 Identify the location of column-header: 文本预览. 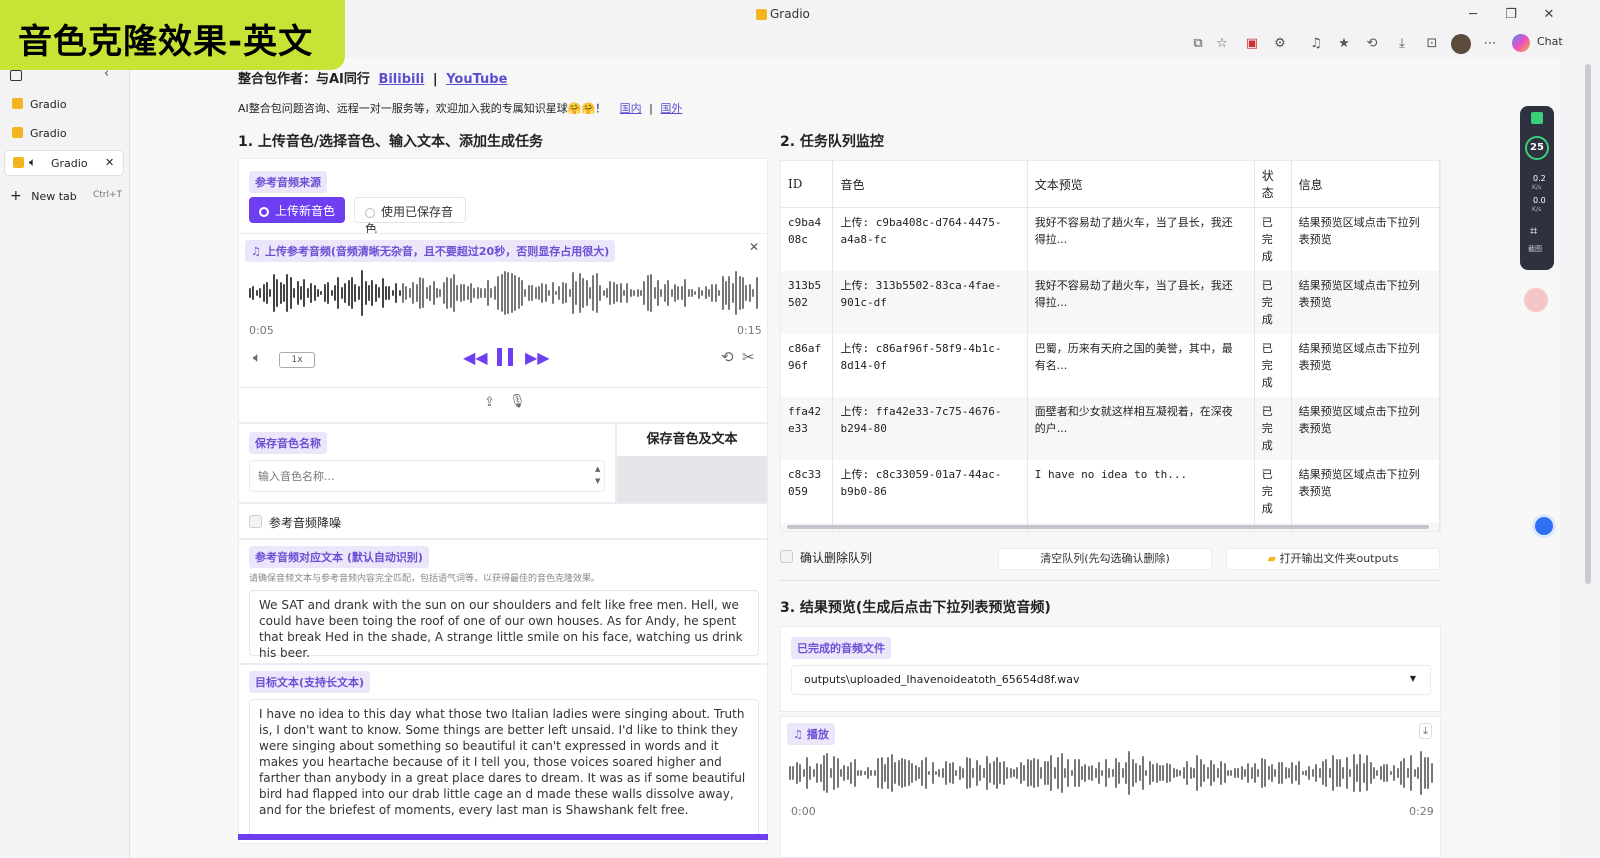
(1141, 184).